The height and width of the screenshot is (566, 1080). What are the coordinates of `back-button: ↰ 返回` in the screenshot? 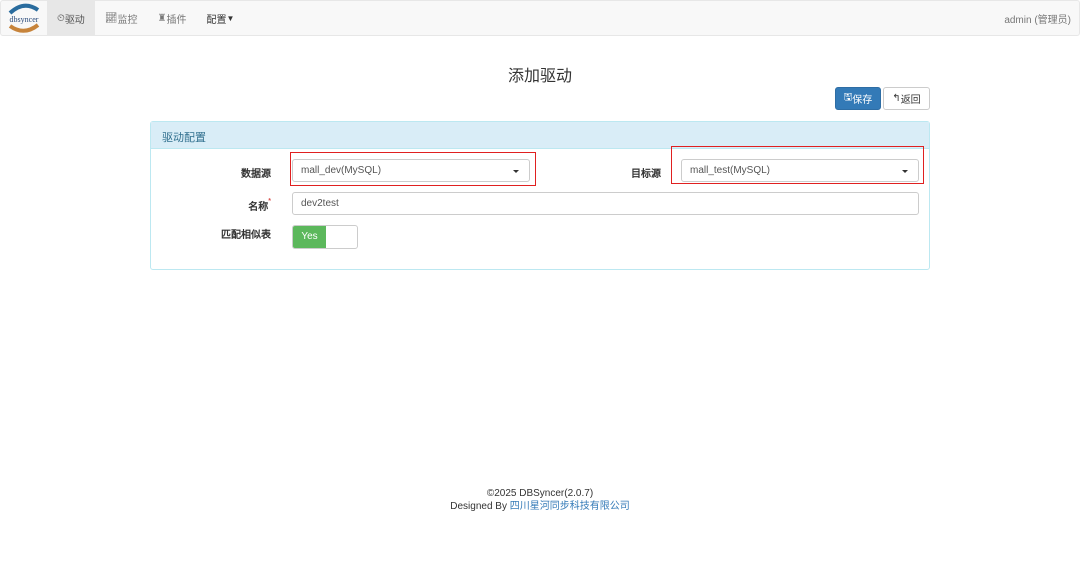 It's located at (906, 98).